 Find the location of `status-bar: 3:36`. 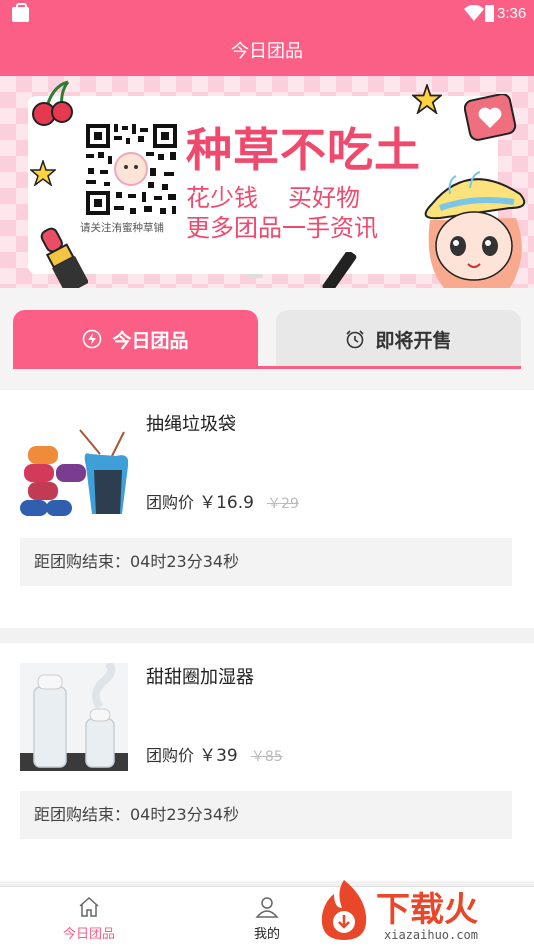

status-bar: 3:36 is located at coordinates (267, 15).